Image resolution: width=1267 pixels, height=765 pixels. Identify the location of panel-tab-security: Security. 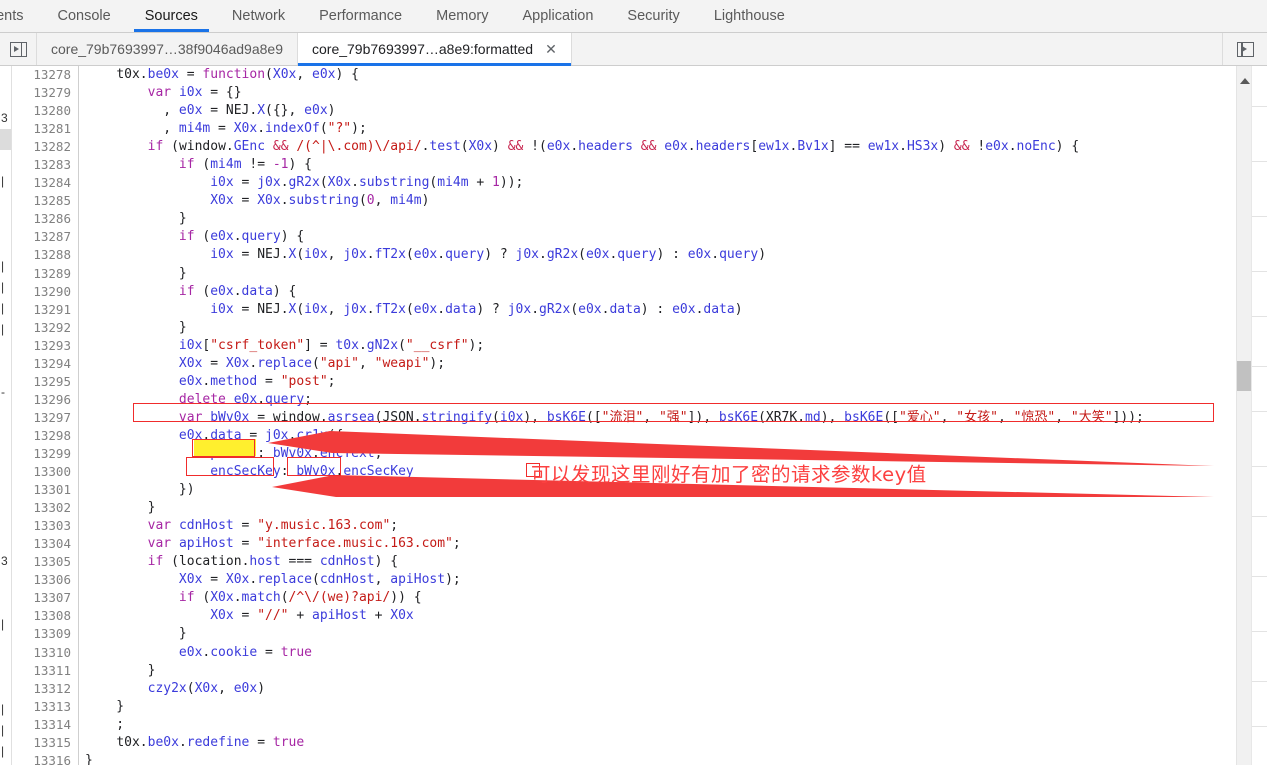
(653, 16).